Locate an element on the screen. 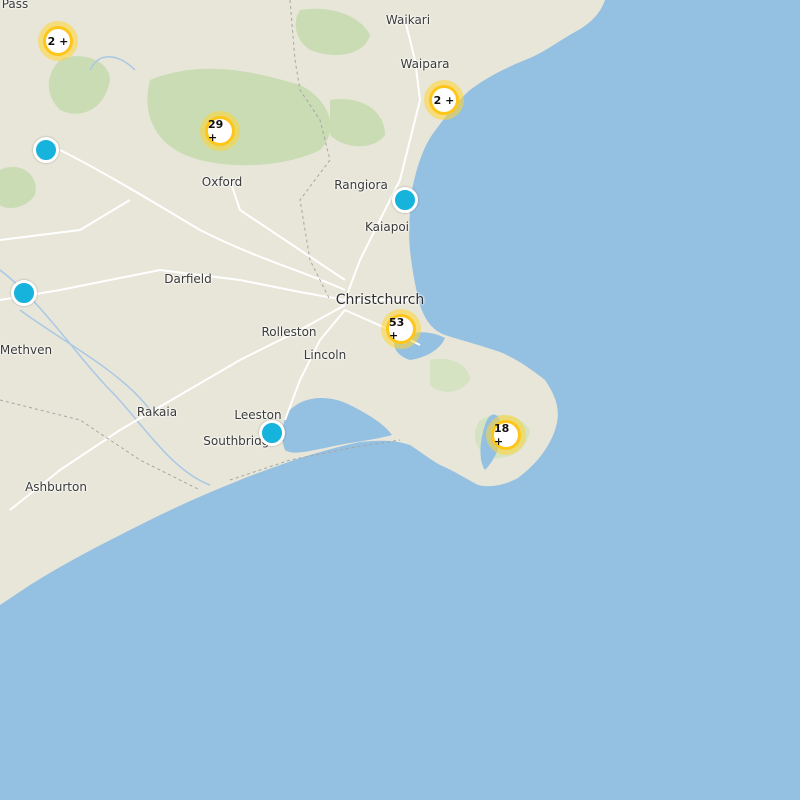  cluster-count: 18 + is located at coordinates (506, 435).